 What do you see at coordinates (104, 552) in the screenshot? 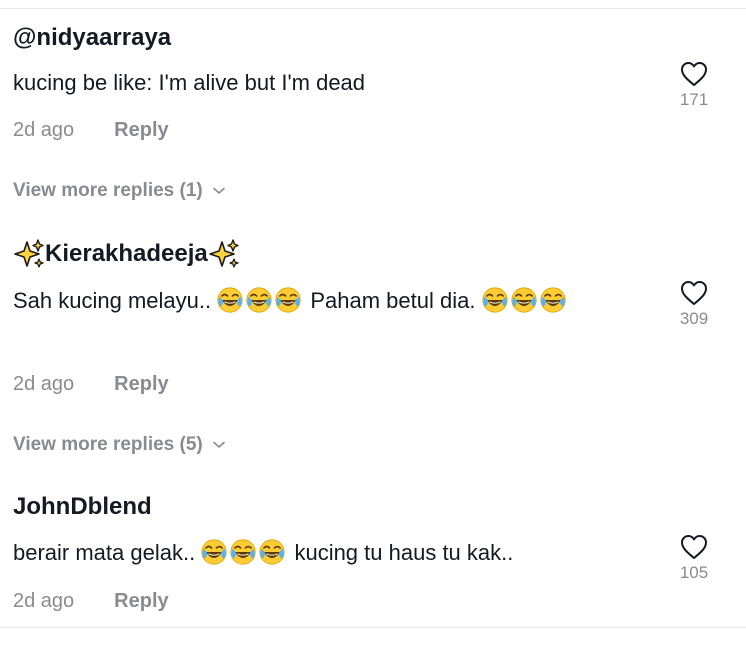
I see `comment-text-part: berair mata gelak..` at bounding box center [104, 552].